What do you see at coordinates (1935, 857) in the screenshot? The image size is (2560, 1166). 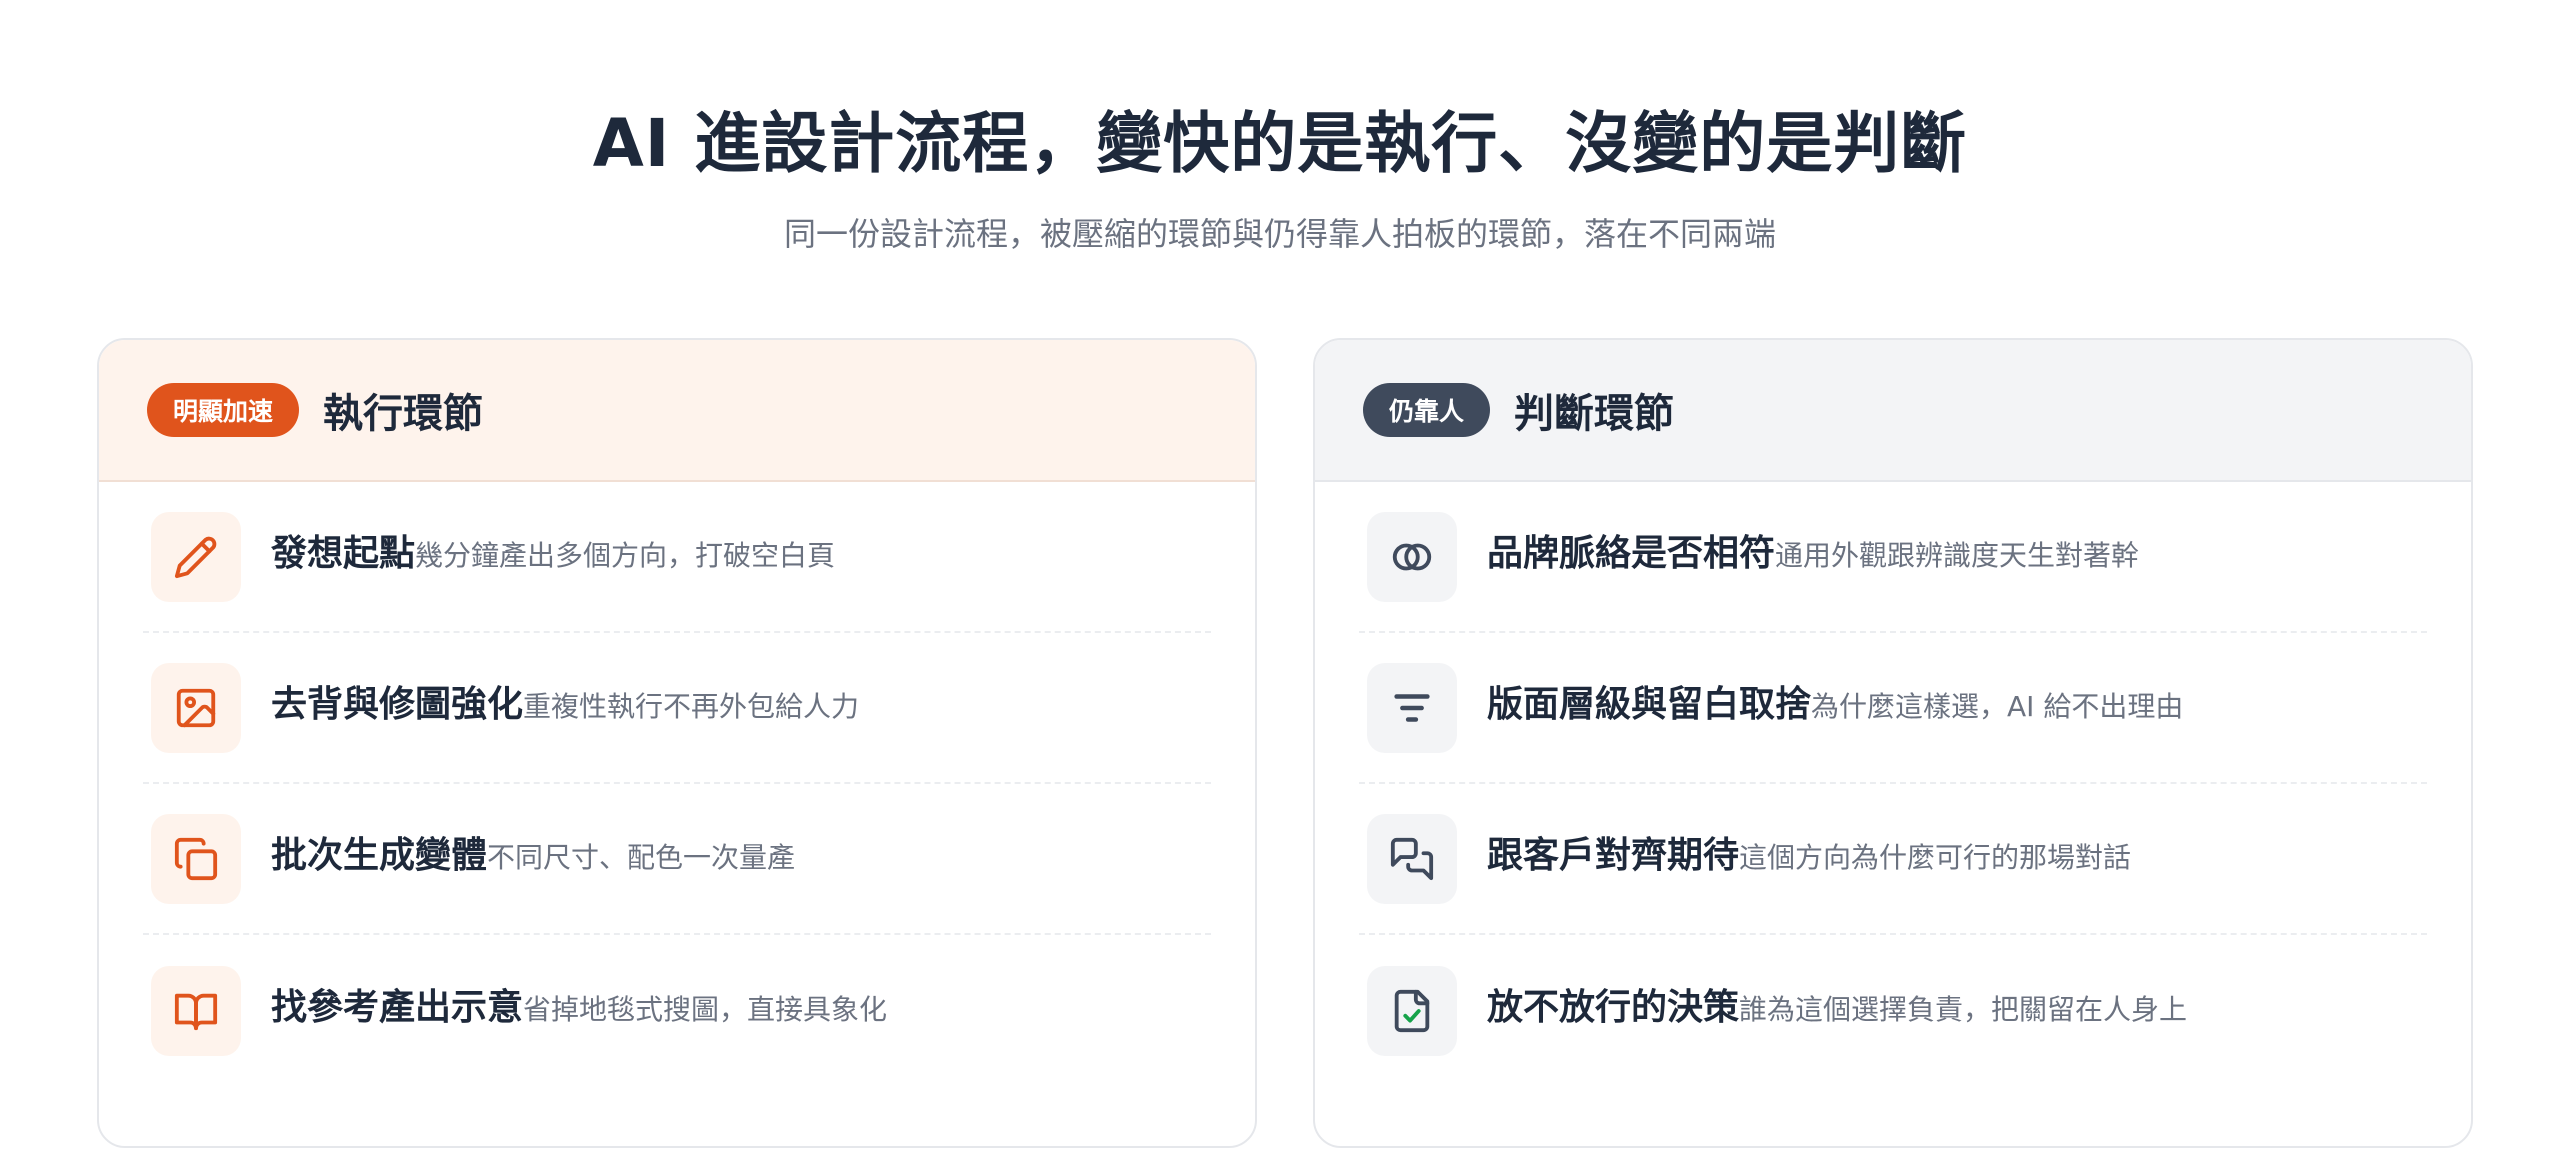 I see `item-desc: 這個方向為什麼可行的那場對話` at bounding box center [1935, 857].